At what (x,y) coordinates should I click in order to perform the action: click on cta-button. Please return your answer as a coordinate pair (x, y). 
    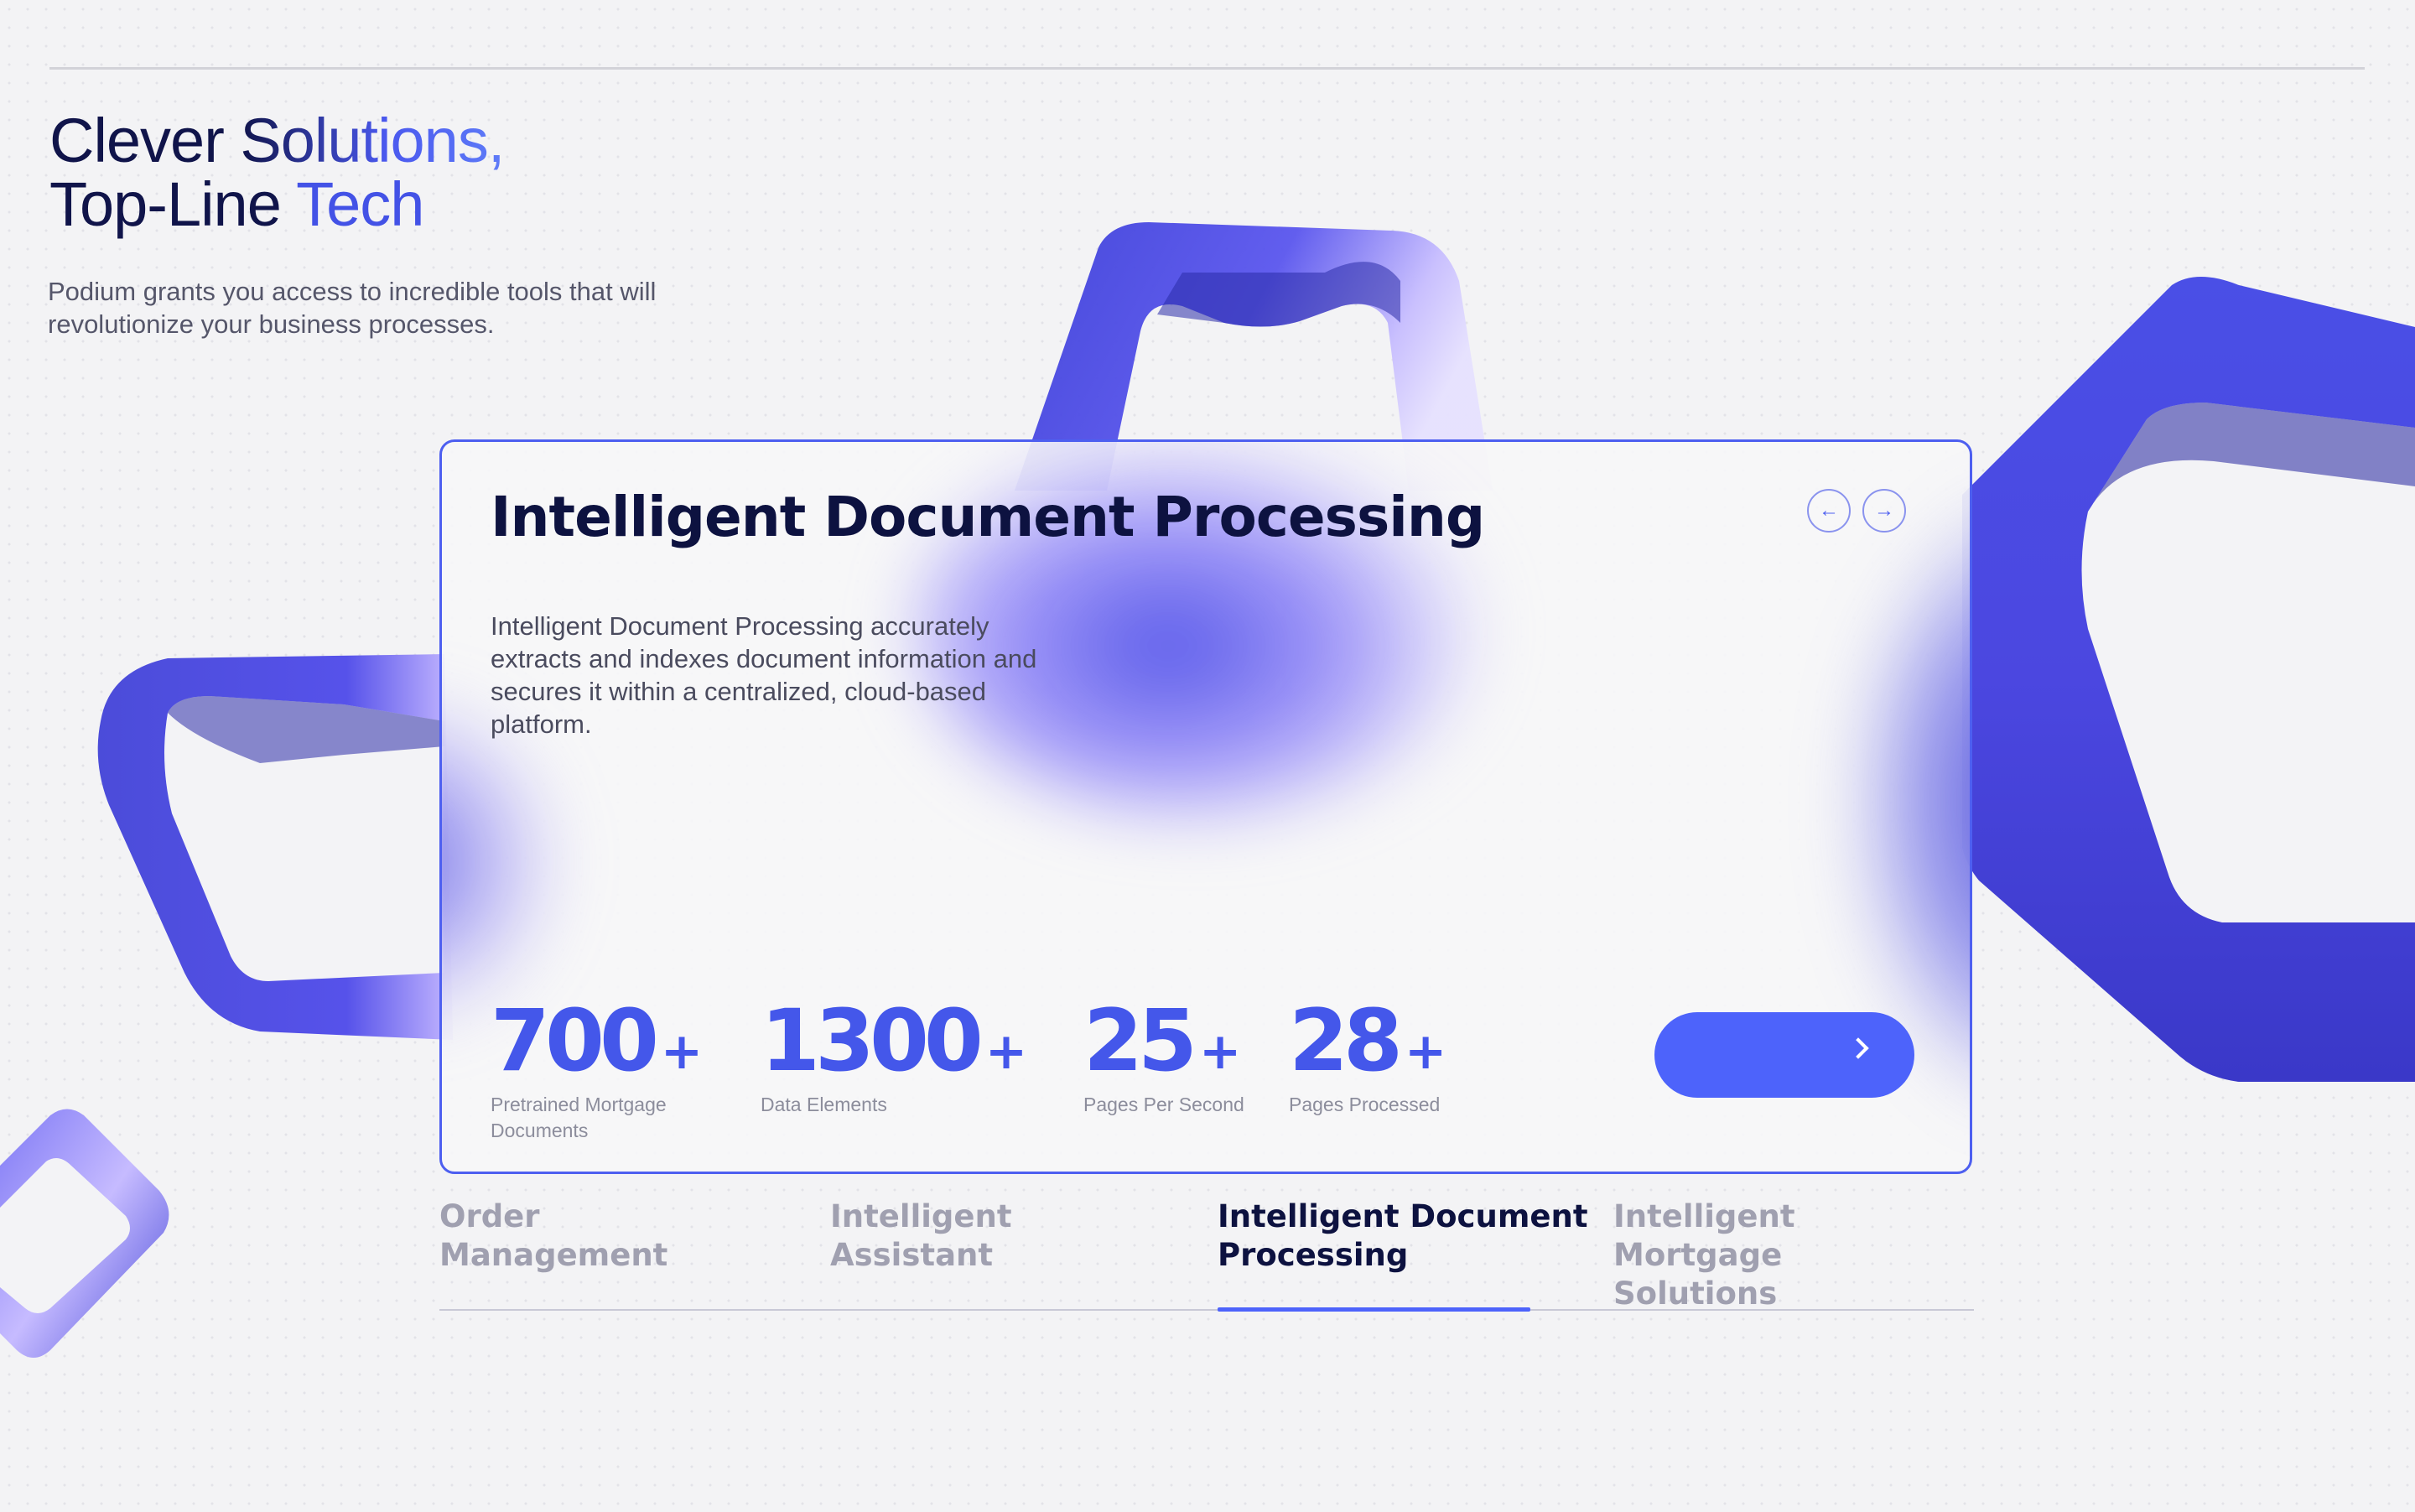
    Looking at the image, I should click on (1784, 1055).